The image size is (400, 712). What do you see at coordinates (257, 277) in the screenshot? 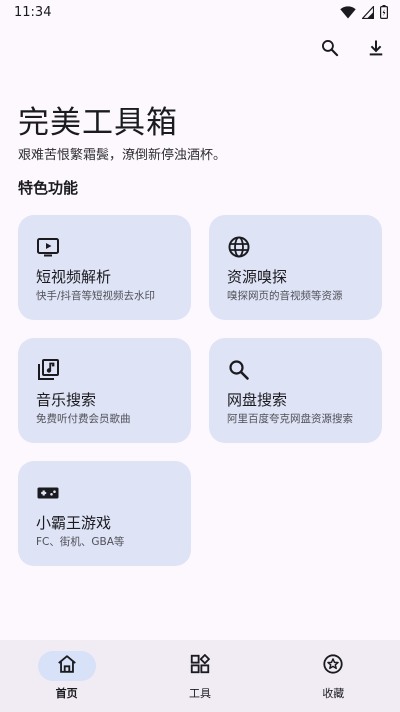
I see `card-title: 资源嗅探` at bounding box center [257, 277].